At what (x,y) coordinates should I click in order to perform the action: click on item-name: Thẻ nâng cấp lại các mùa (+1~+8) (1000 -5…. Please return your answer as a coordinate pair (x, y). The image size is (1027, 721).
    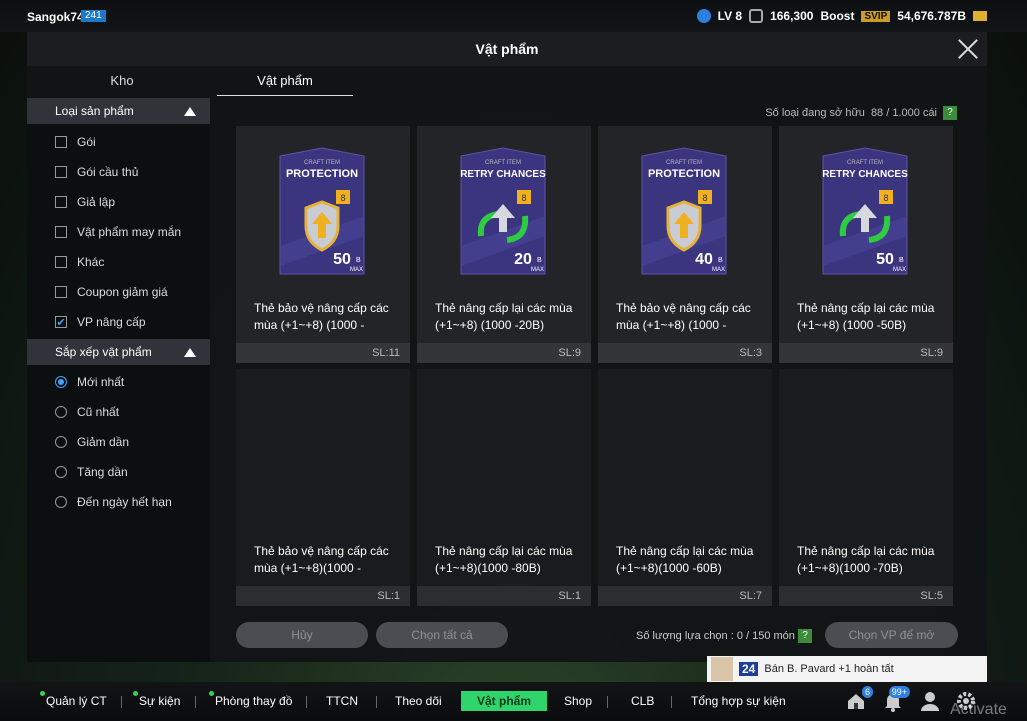
    Looking at the image, I should click on (866, 316).